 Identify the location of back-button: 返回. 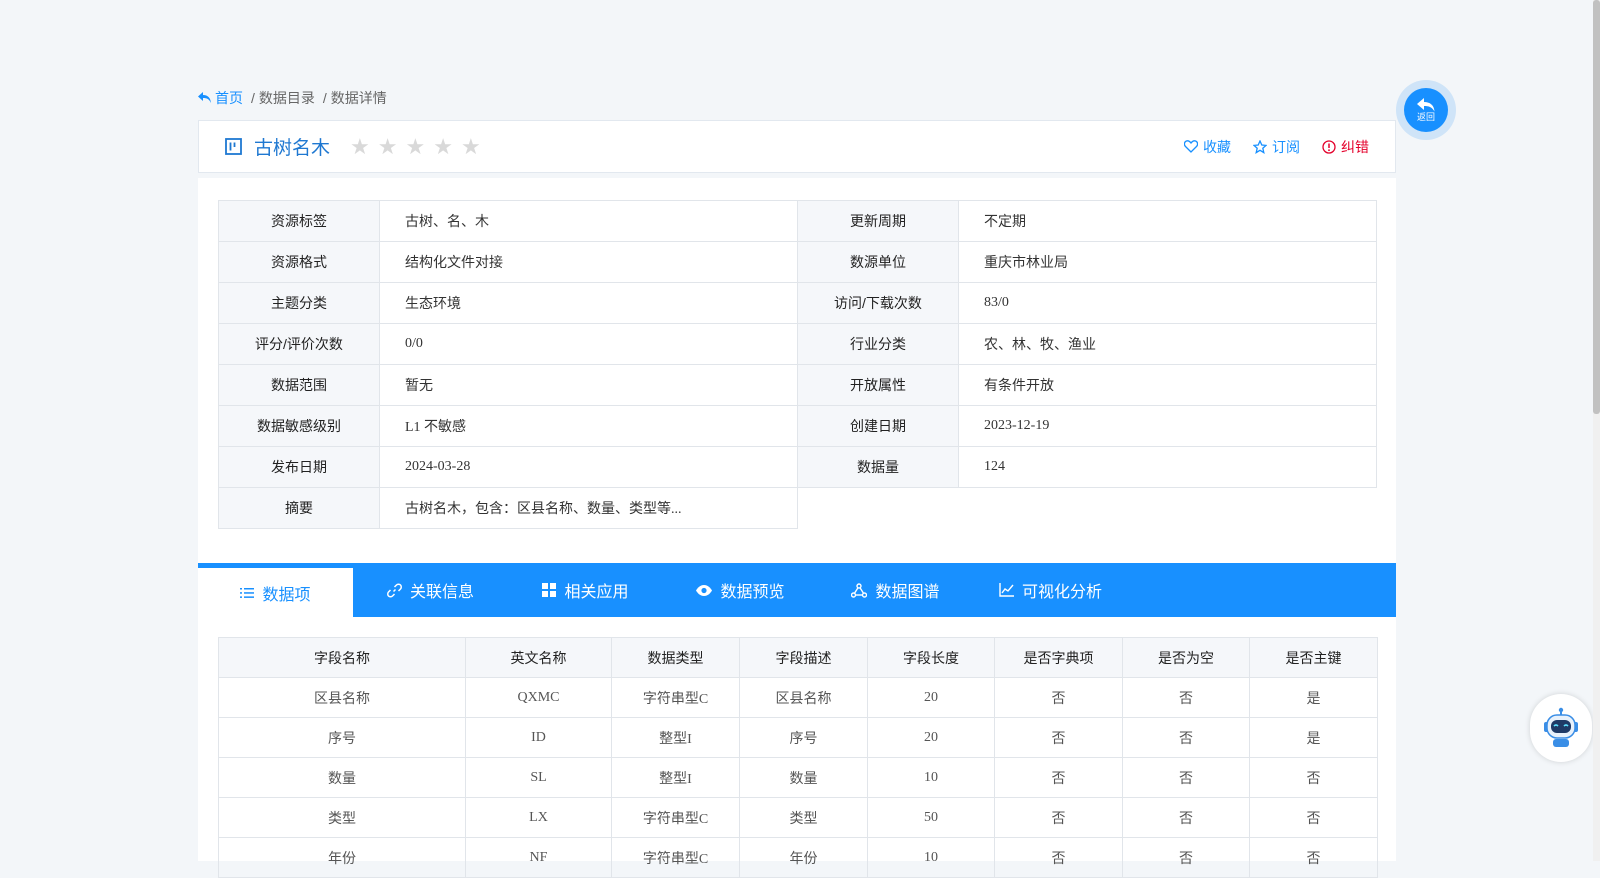
(1426, 110).